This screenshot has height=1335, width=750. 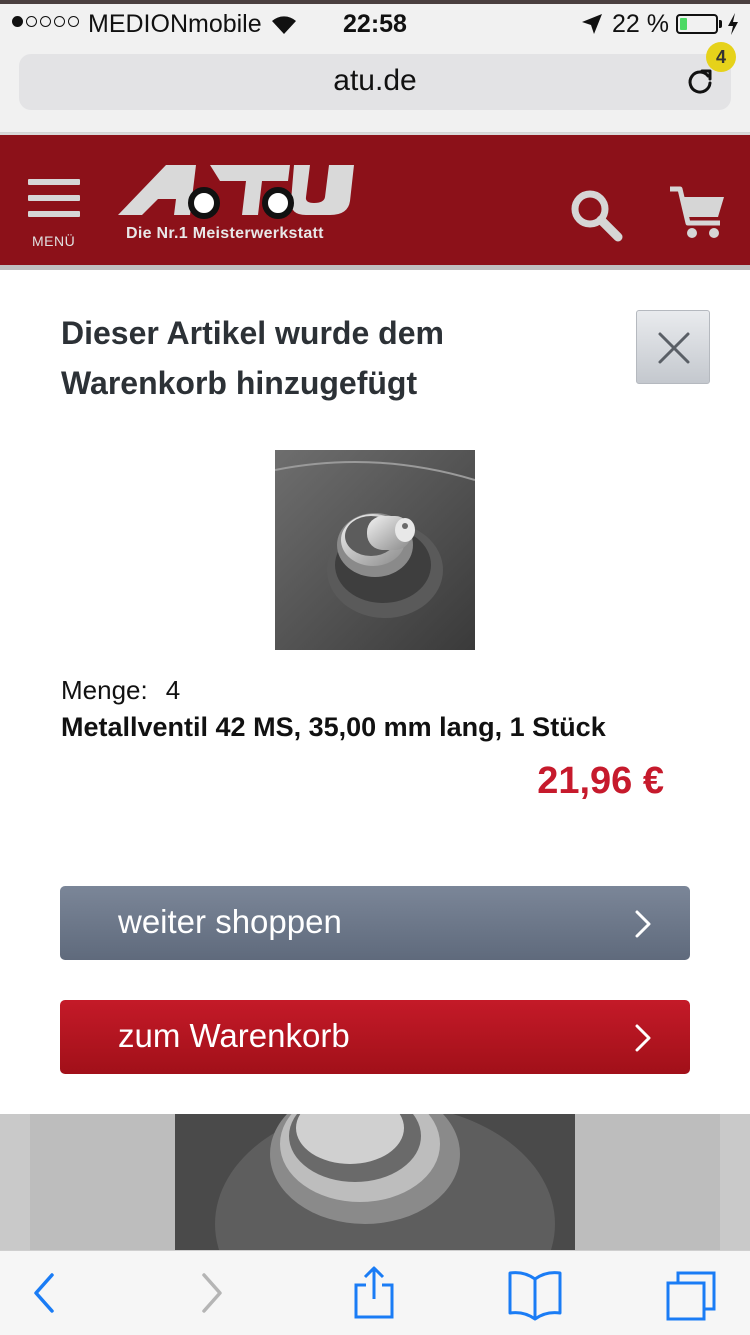 I want to click on share-icon, so click(x=374, y=1293).